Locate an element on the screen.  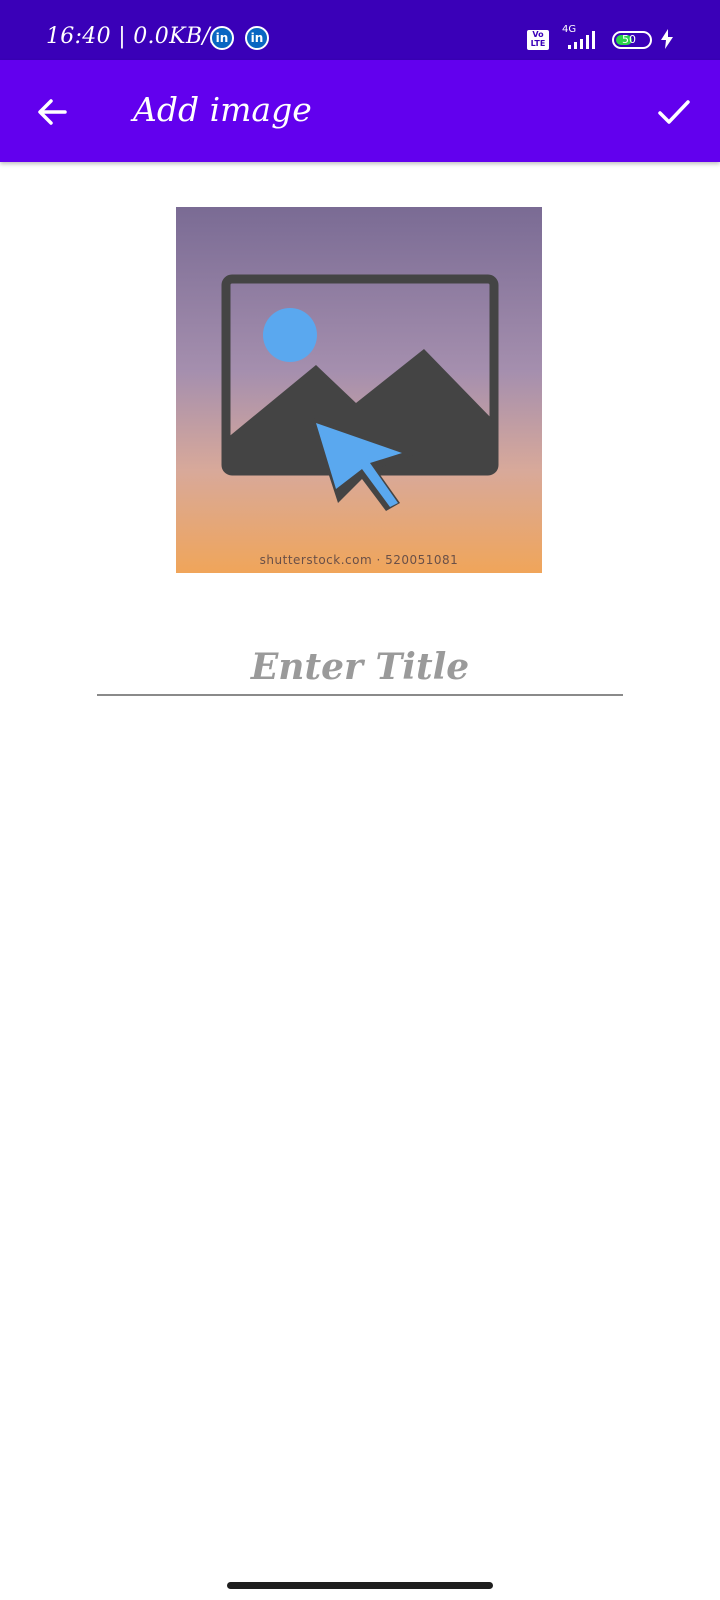
image-picker: shutterstock.com · 520051081 is located at coordinates (359, 390).